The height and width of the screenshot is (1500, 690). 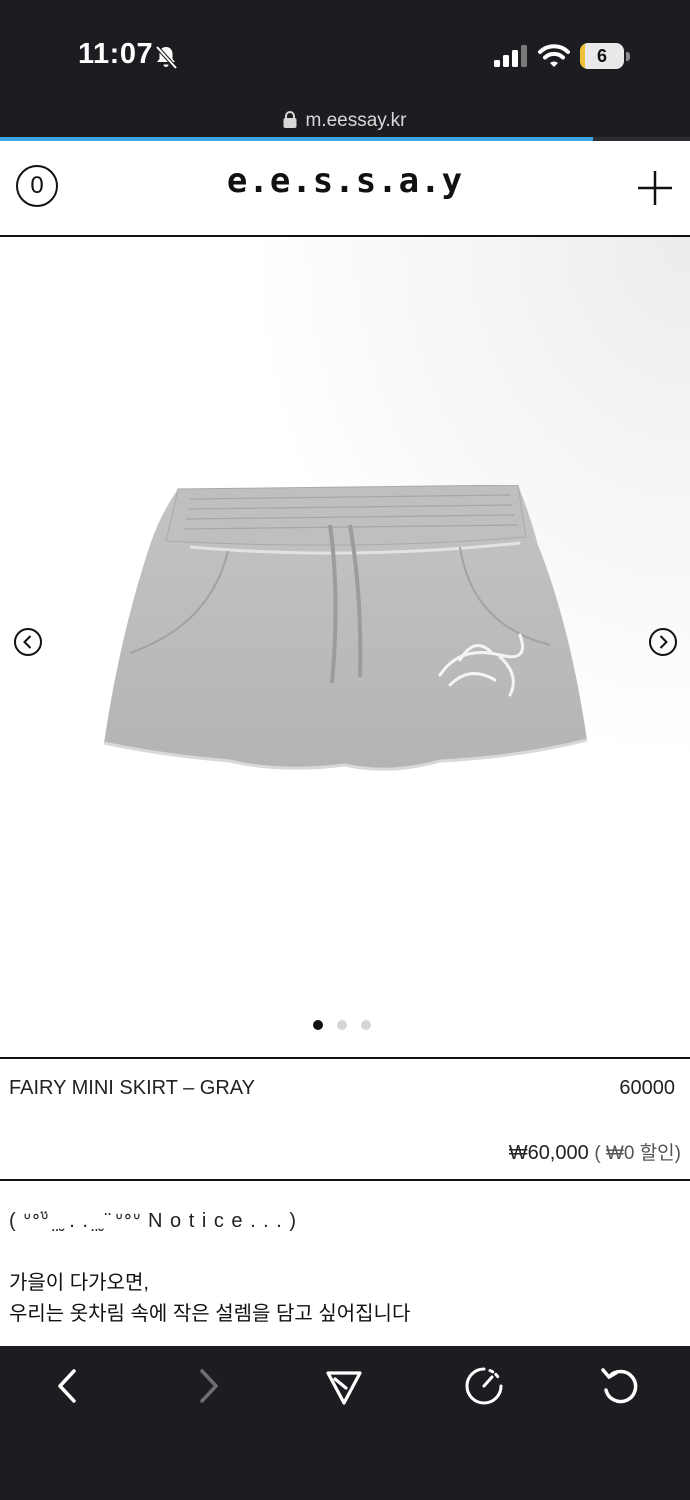 I want to click on description-line: 우리는 옷차림 속에 작은 설렘을 담고 싶어집니다, so click(x=210, y=1314).